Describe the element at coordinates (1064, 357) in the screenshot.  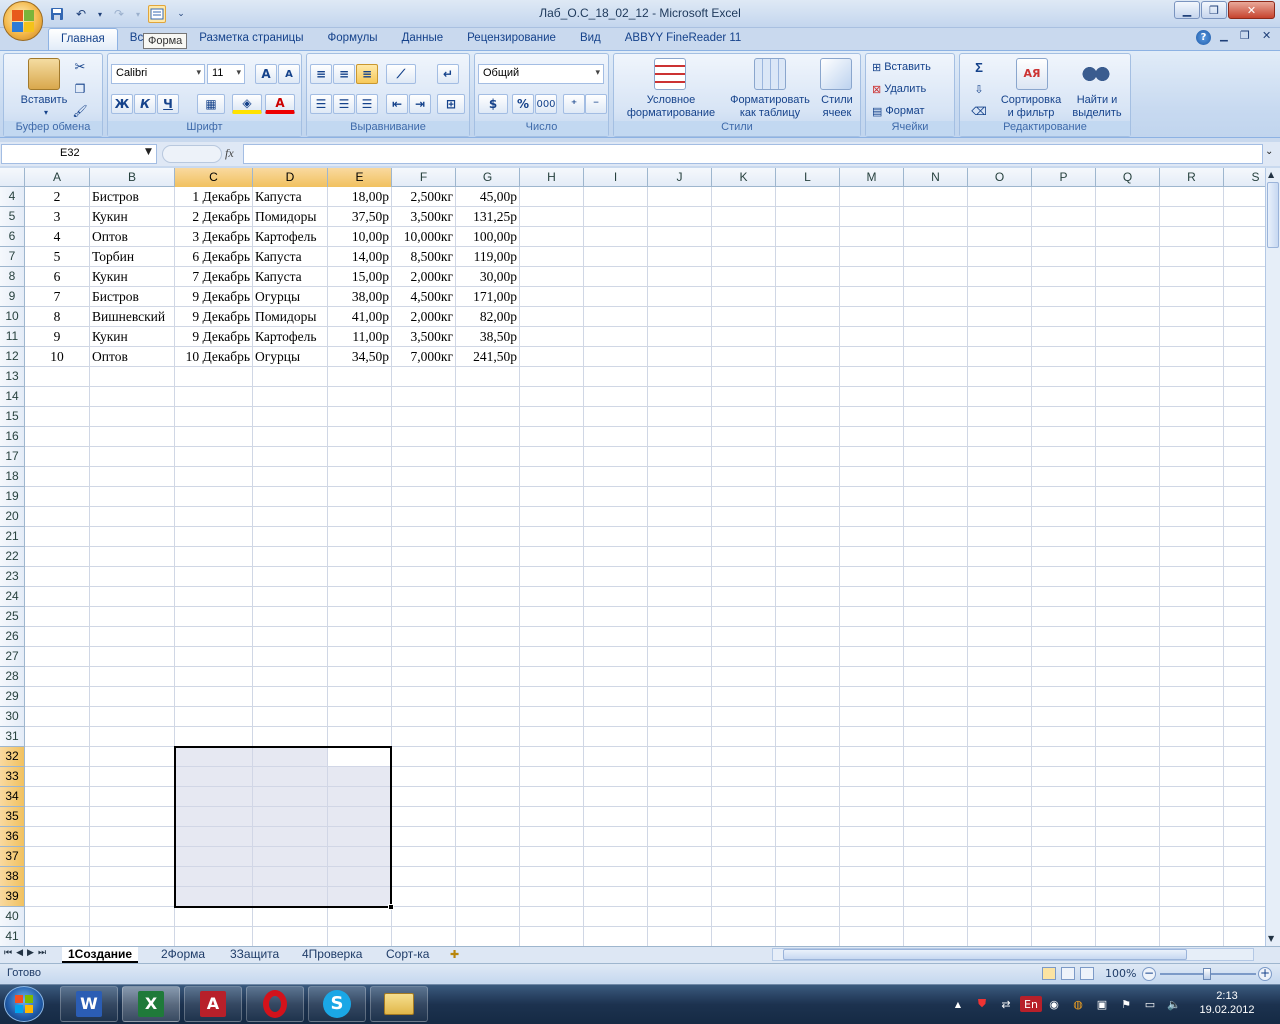
I see `cell-p12` at that location.